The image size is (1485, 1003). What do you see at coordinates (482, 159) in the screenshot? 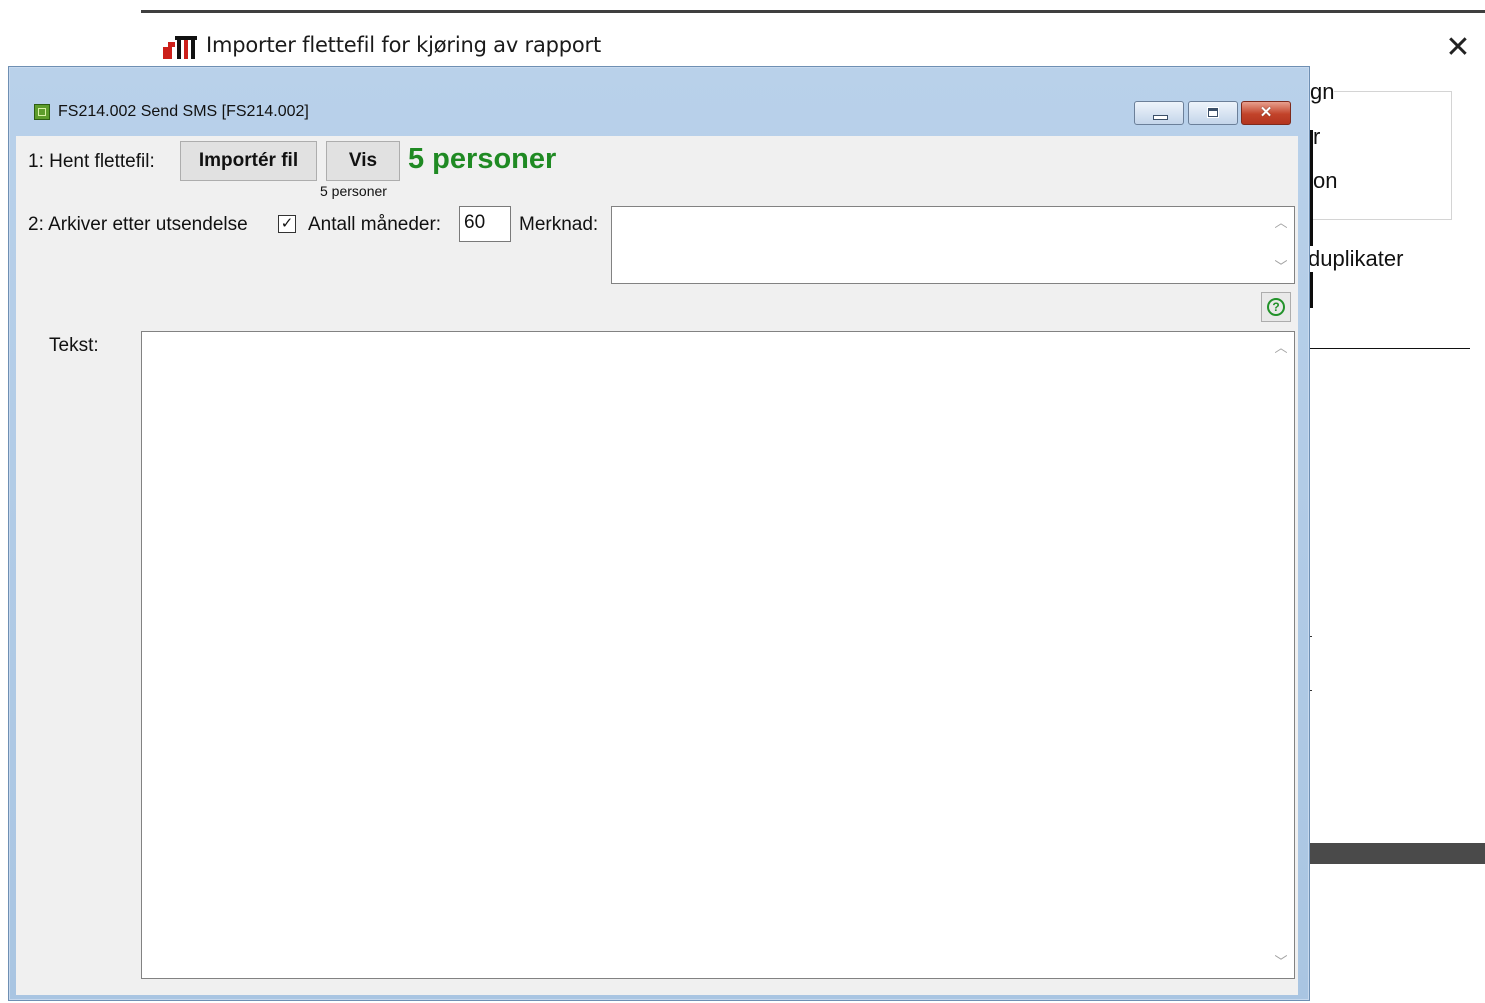
I see `person-count-label: 5 personer` at bounding box center [482, 159].